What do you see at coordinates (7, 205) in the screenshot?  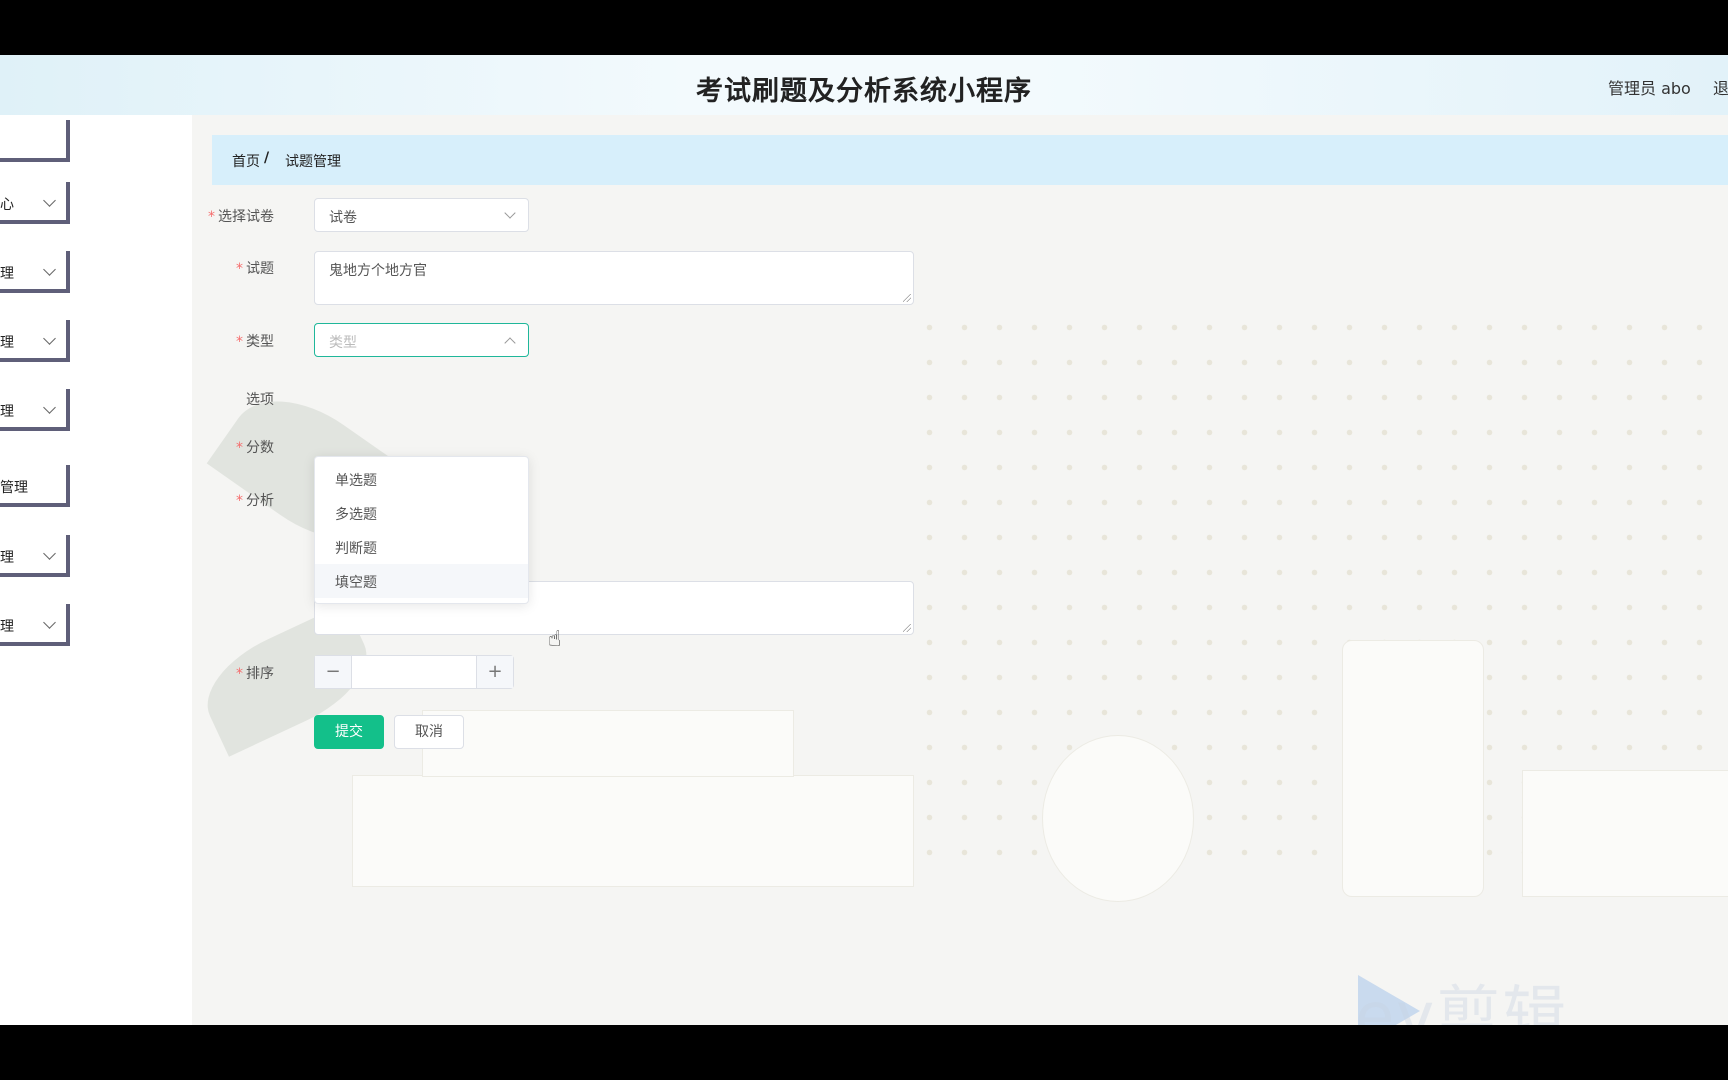 I see `sidebar-item-label: 心` at bounding box center [7, 205].